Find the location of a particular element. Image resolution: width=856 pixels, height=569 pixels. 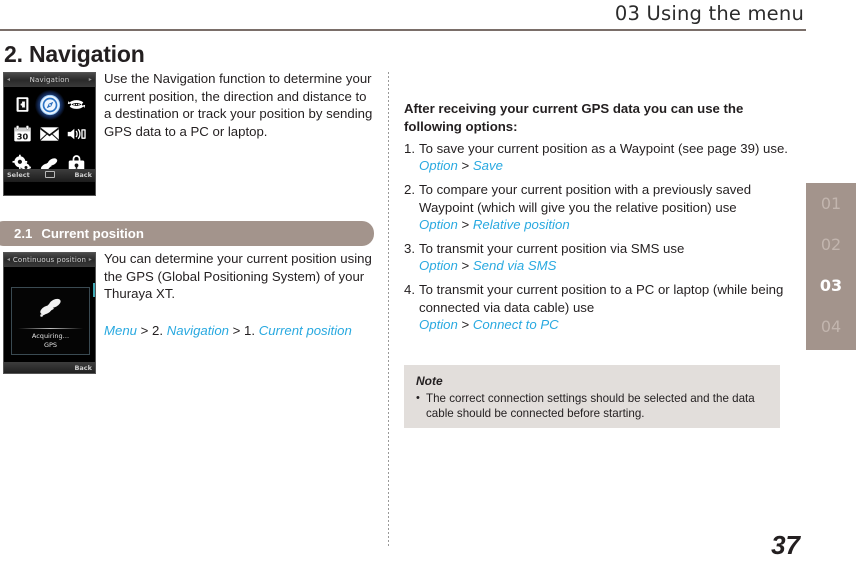

chapter-tab-04: 04 is located at coordinates (831, 326).